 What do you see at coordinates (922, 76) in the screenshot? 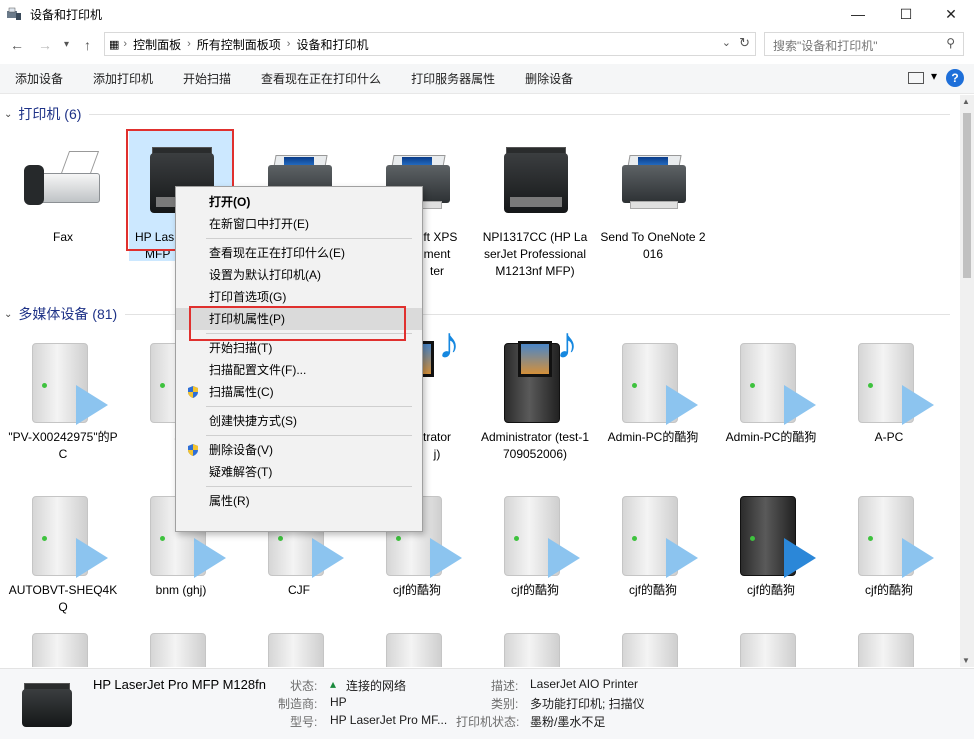
I see `change-view-icon` at bounding box center [922, 76].